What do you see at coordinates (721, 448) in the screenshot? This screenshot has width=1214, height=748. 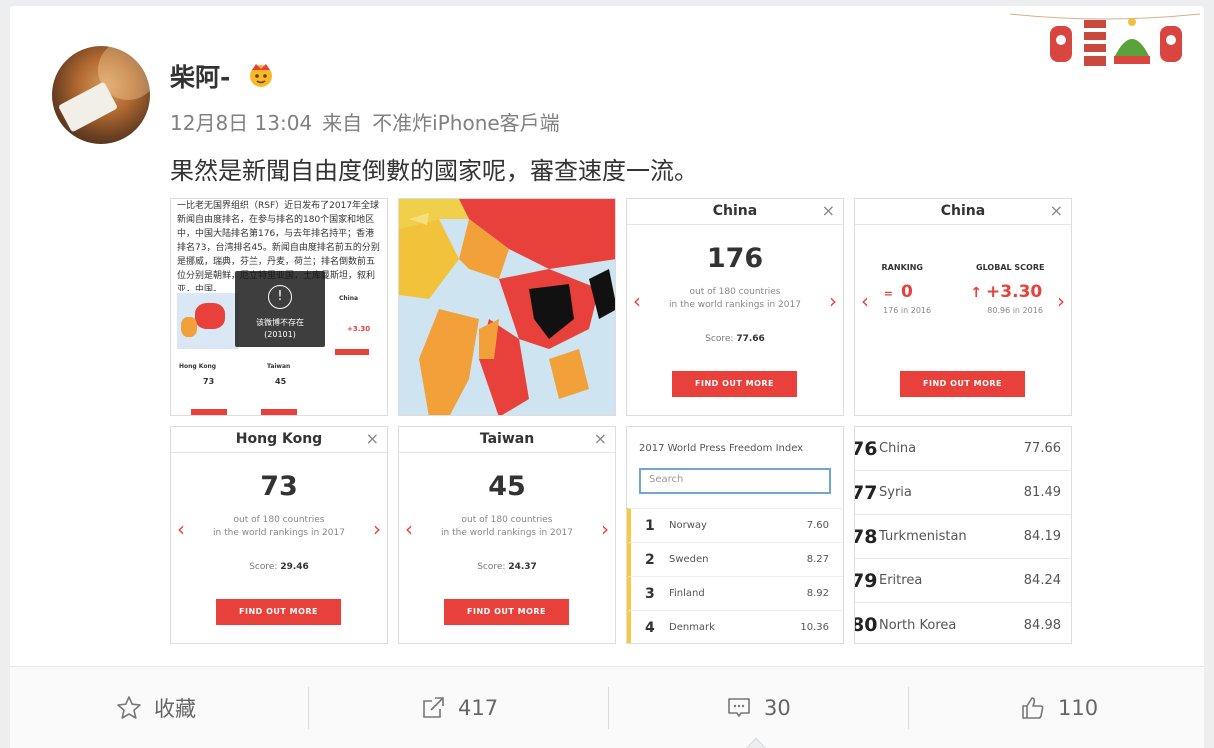 I see `index-title: 2017 World Press Freedom Index` at bounding box center [721, 448].